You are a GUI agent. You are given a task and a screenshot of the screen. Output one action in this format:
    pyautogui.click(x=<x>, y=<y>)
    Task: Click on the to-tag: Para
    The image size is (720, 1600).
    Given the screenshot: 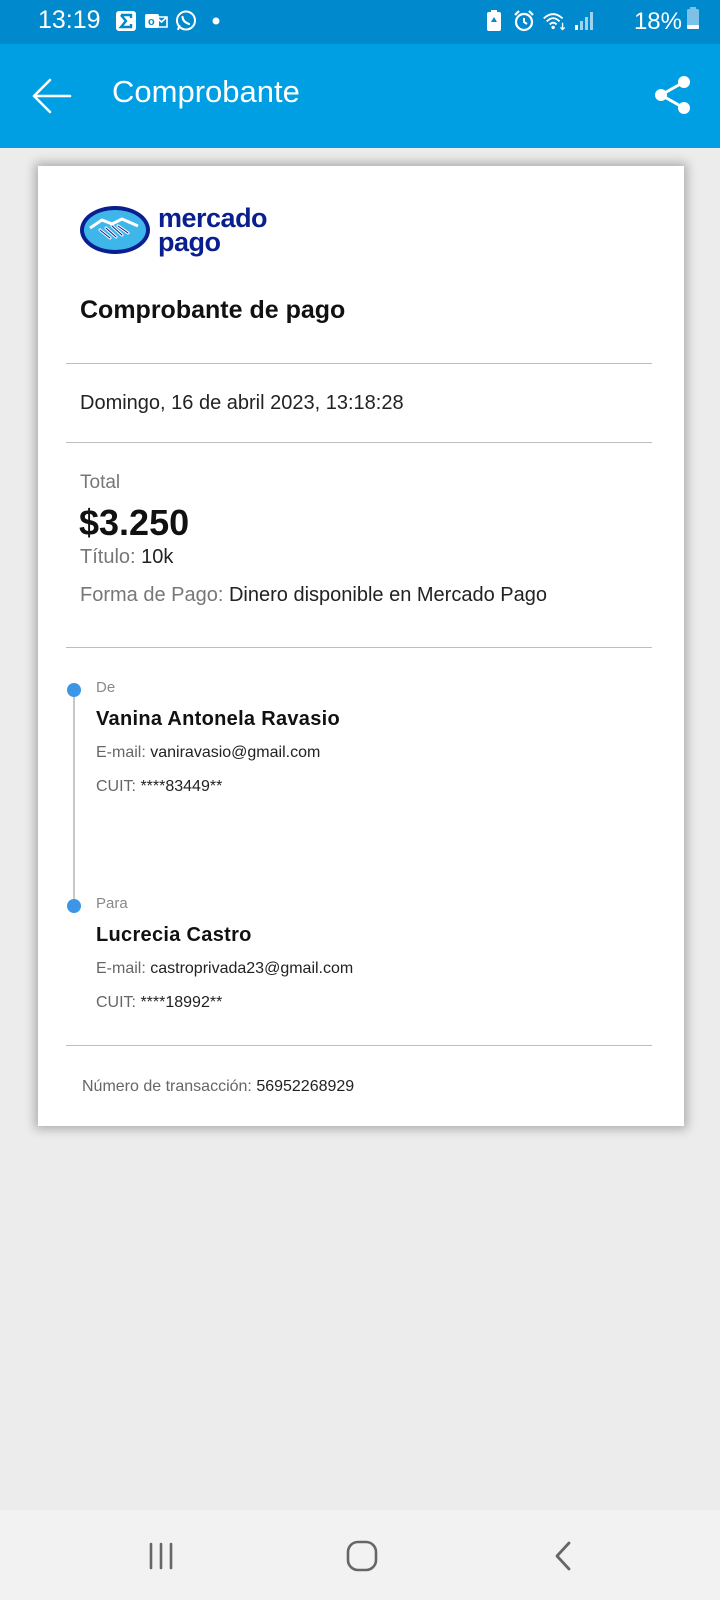 What is the action you would take?
    pyautogui.click(x=112, y=903)
    